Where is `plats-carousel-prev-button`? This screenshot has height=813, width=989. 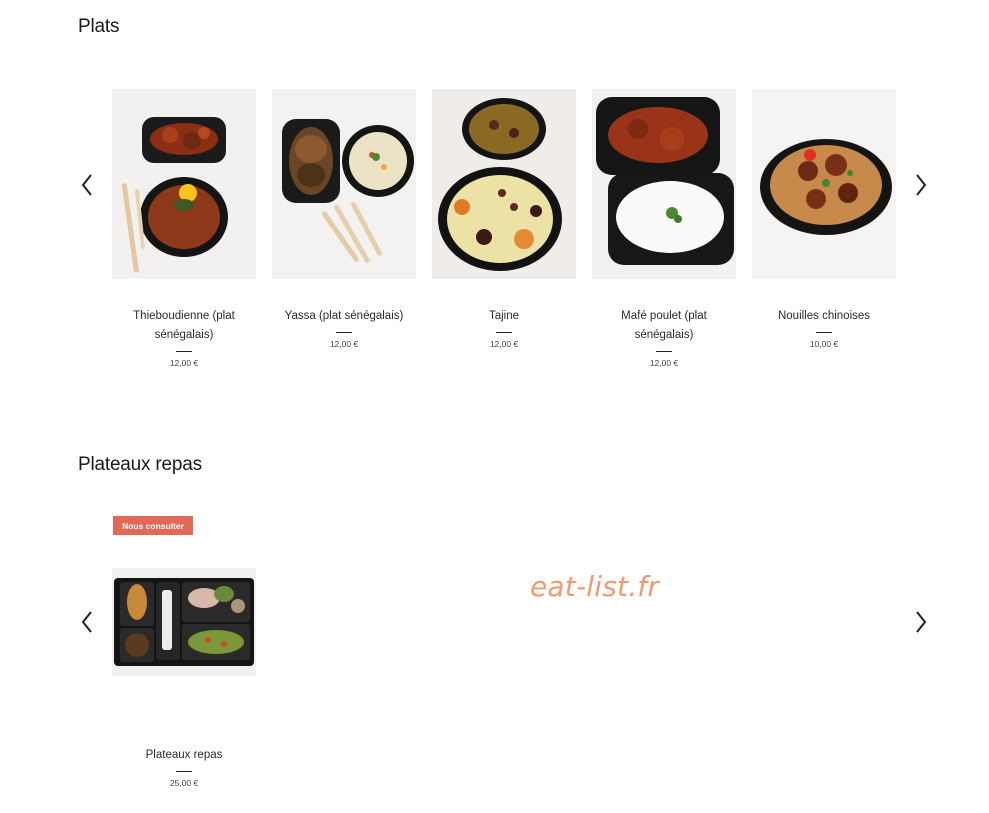 plats-carousel-prev-button is located at coordinates (87, 185).